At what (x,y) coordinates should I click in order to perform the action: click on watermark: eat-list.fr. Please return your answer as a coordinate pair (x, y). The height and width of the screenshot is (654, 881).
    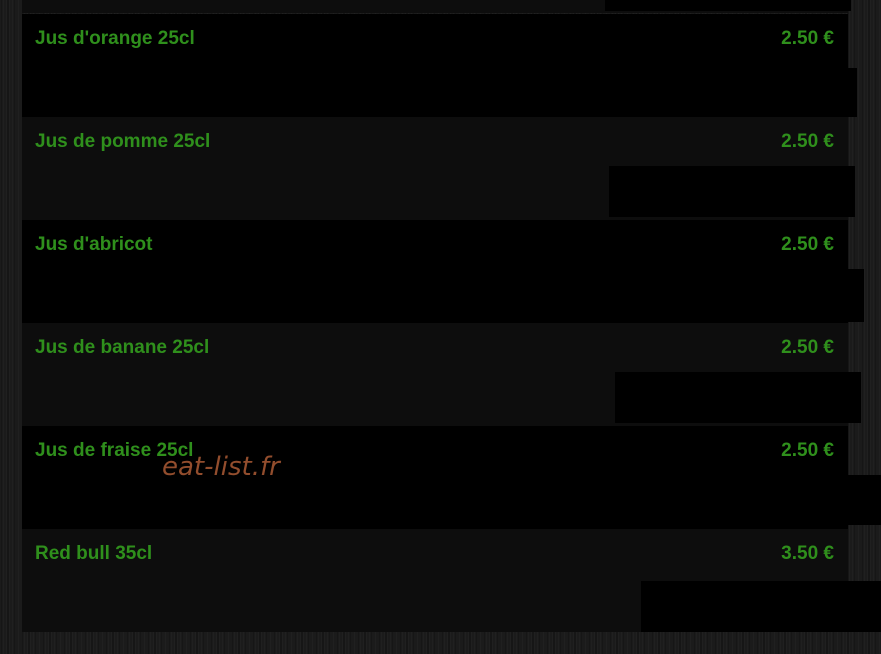
    Looking at the image, I should click on (221, 467).